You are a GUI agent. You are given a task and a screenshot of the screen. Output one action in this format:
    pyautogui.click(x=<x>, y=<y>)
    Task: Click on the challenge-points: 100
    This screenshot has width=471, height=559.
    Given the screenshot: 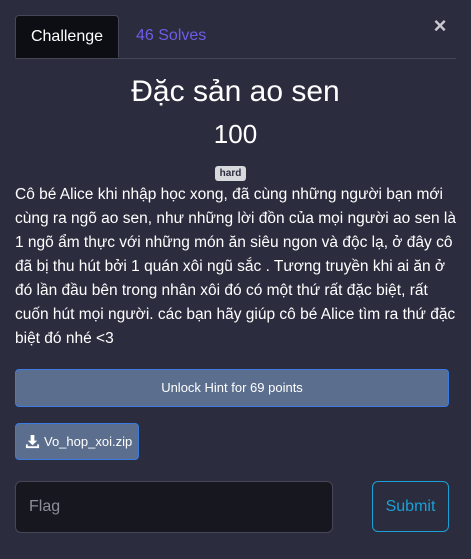 What is the action you would take?
    pyautogui.click(x=235, y=134)
    